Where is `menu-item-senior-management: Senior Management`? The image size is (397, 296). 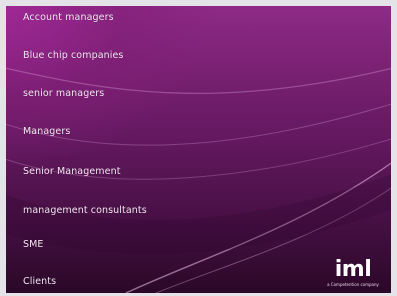 menu-item-senior-management: Senior Management is located at coordinates (72, 171).